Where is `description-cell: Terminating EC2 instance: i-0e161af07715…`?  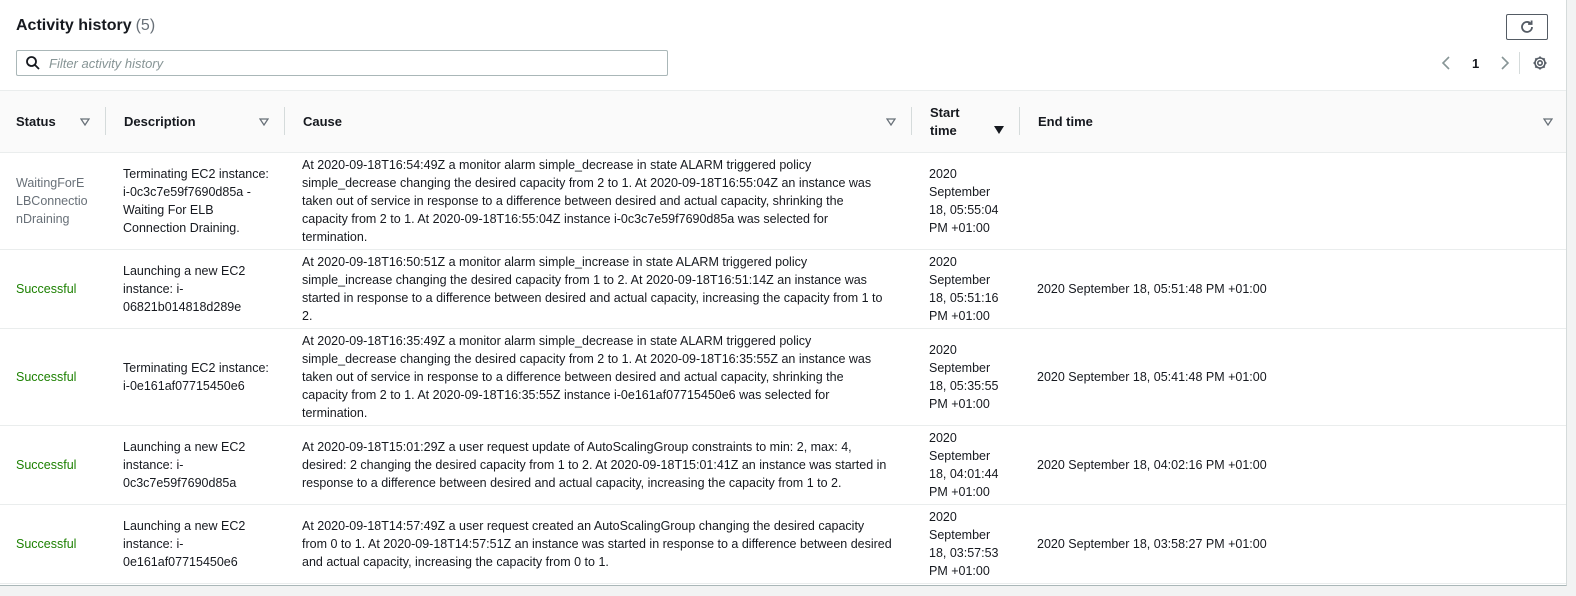 description-cell: Terminating EC2 instance: i-0e161af07715… is located at coordinates (195, 377).